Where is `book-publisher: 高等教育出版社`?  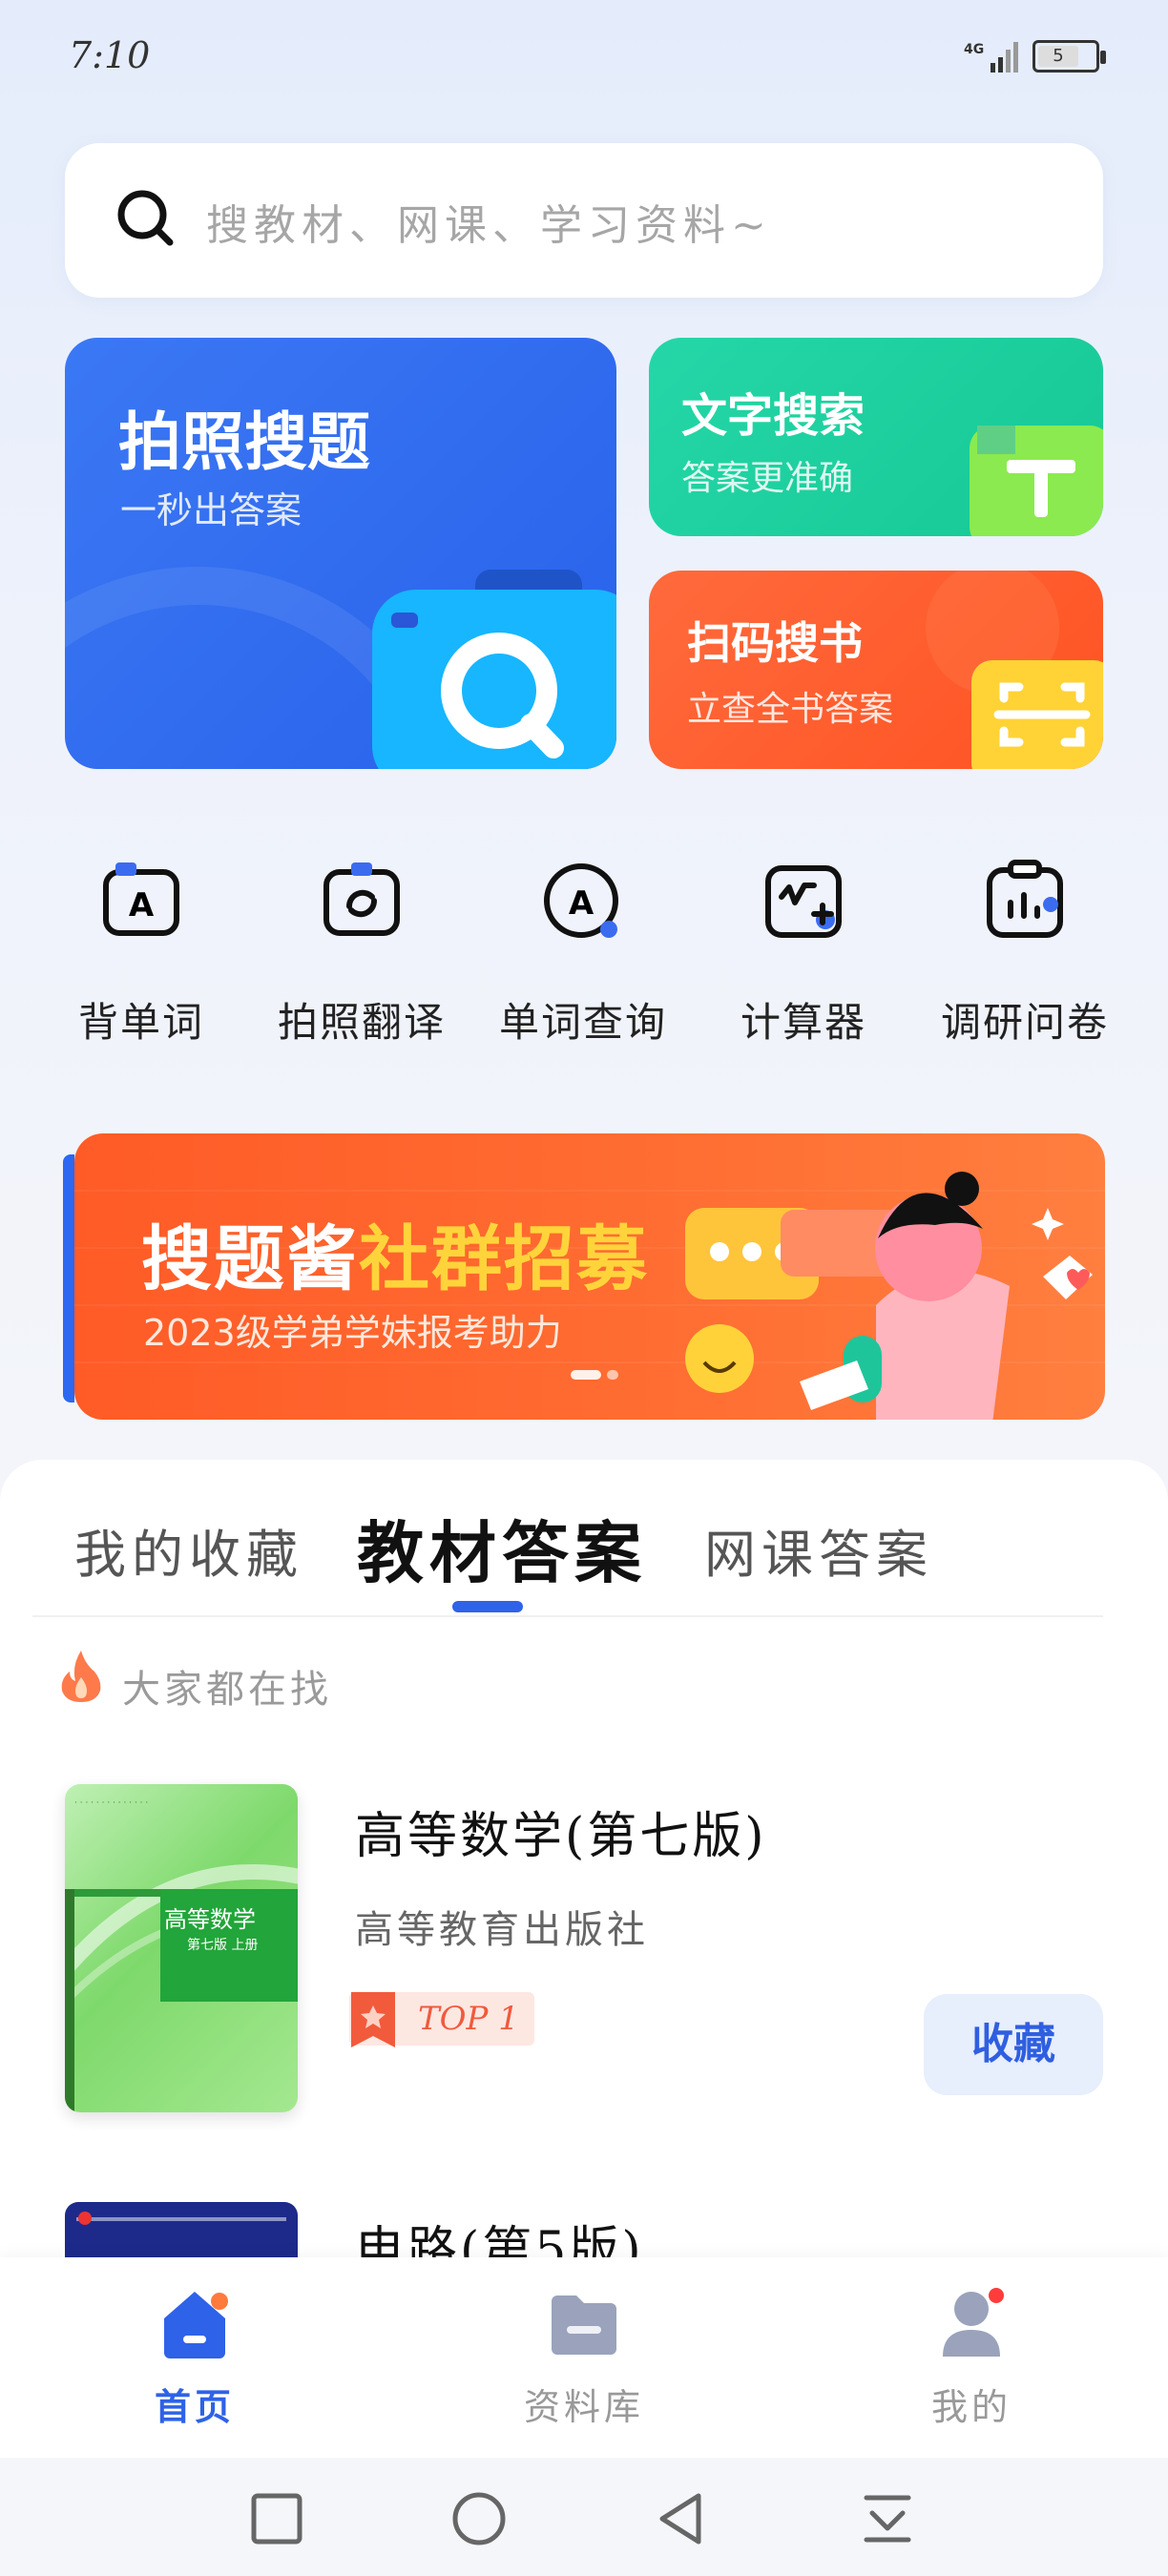
book-publisher: 高等教育出版社 is located at coordinates (502, 1930).